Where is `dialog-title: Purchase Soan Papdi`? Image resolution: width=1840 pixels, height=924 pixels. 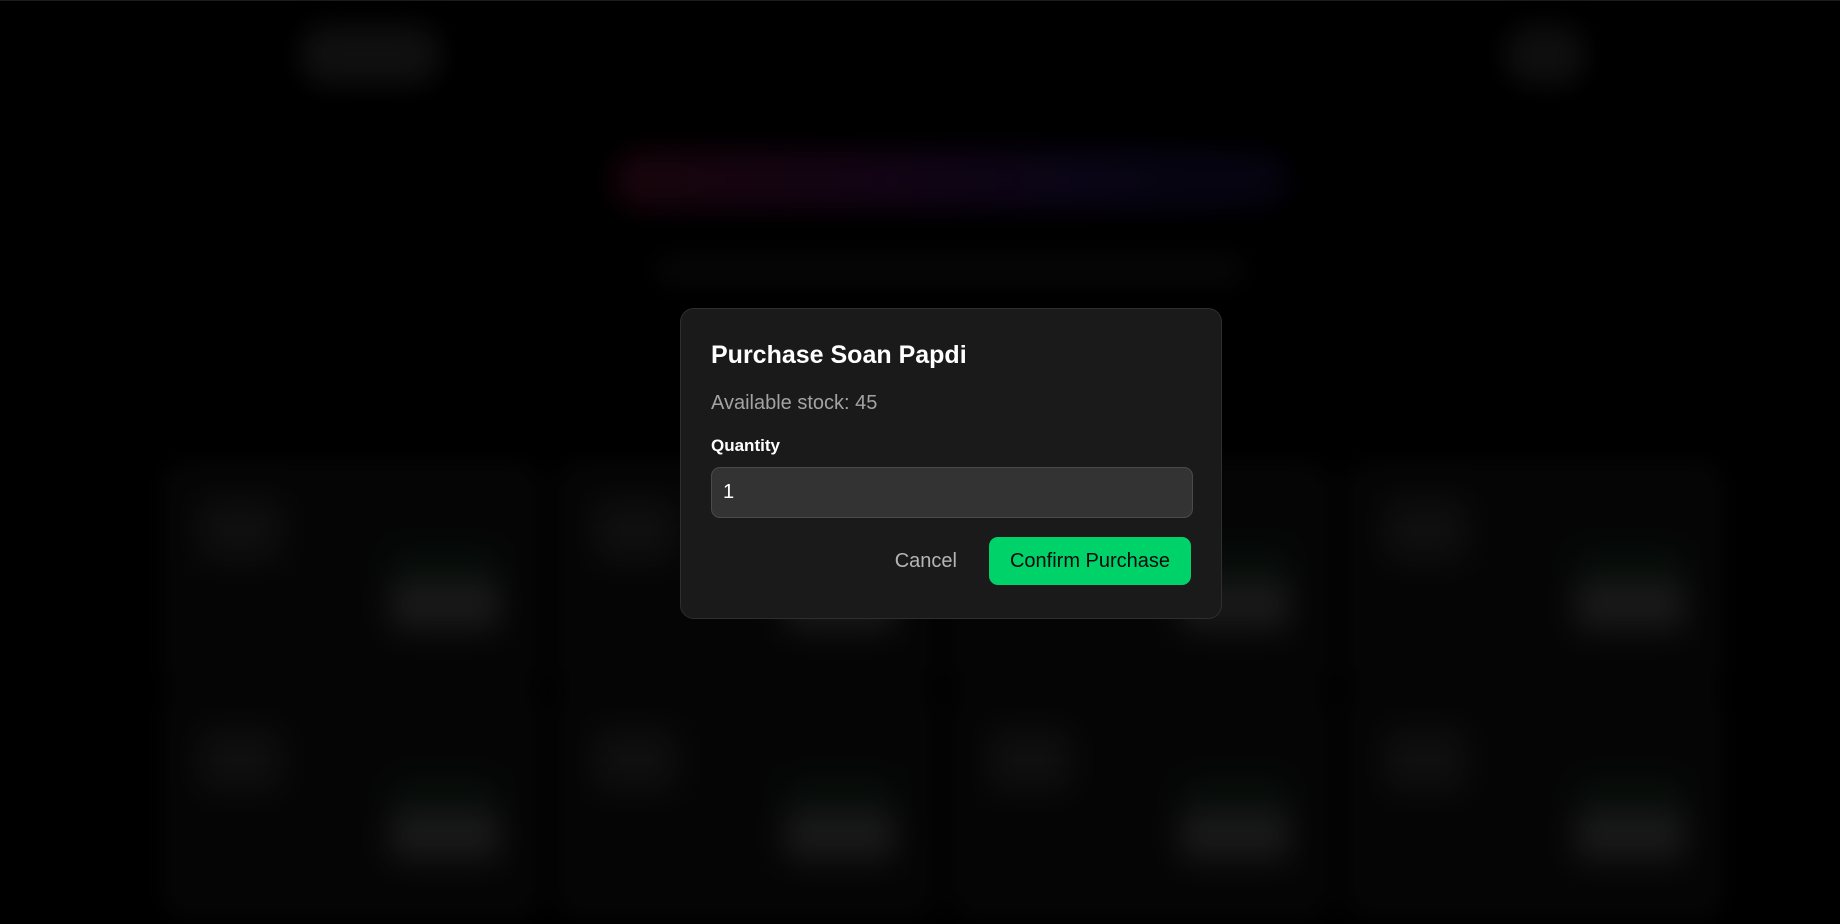
dialog-title: Purchase Soan Papdi is located at coordinates (839, 355).